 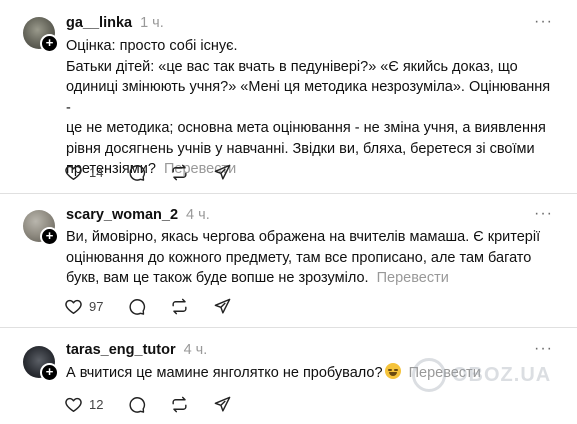 I want to click on watermark: OBOZ.UA, so click(x=481, y=375).